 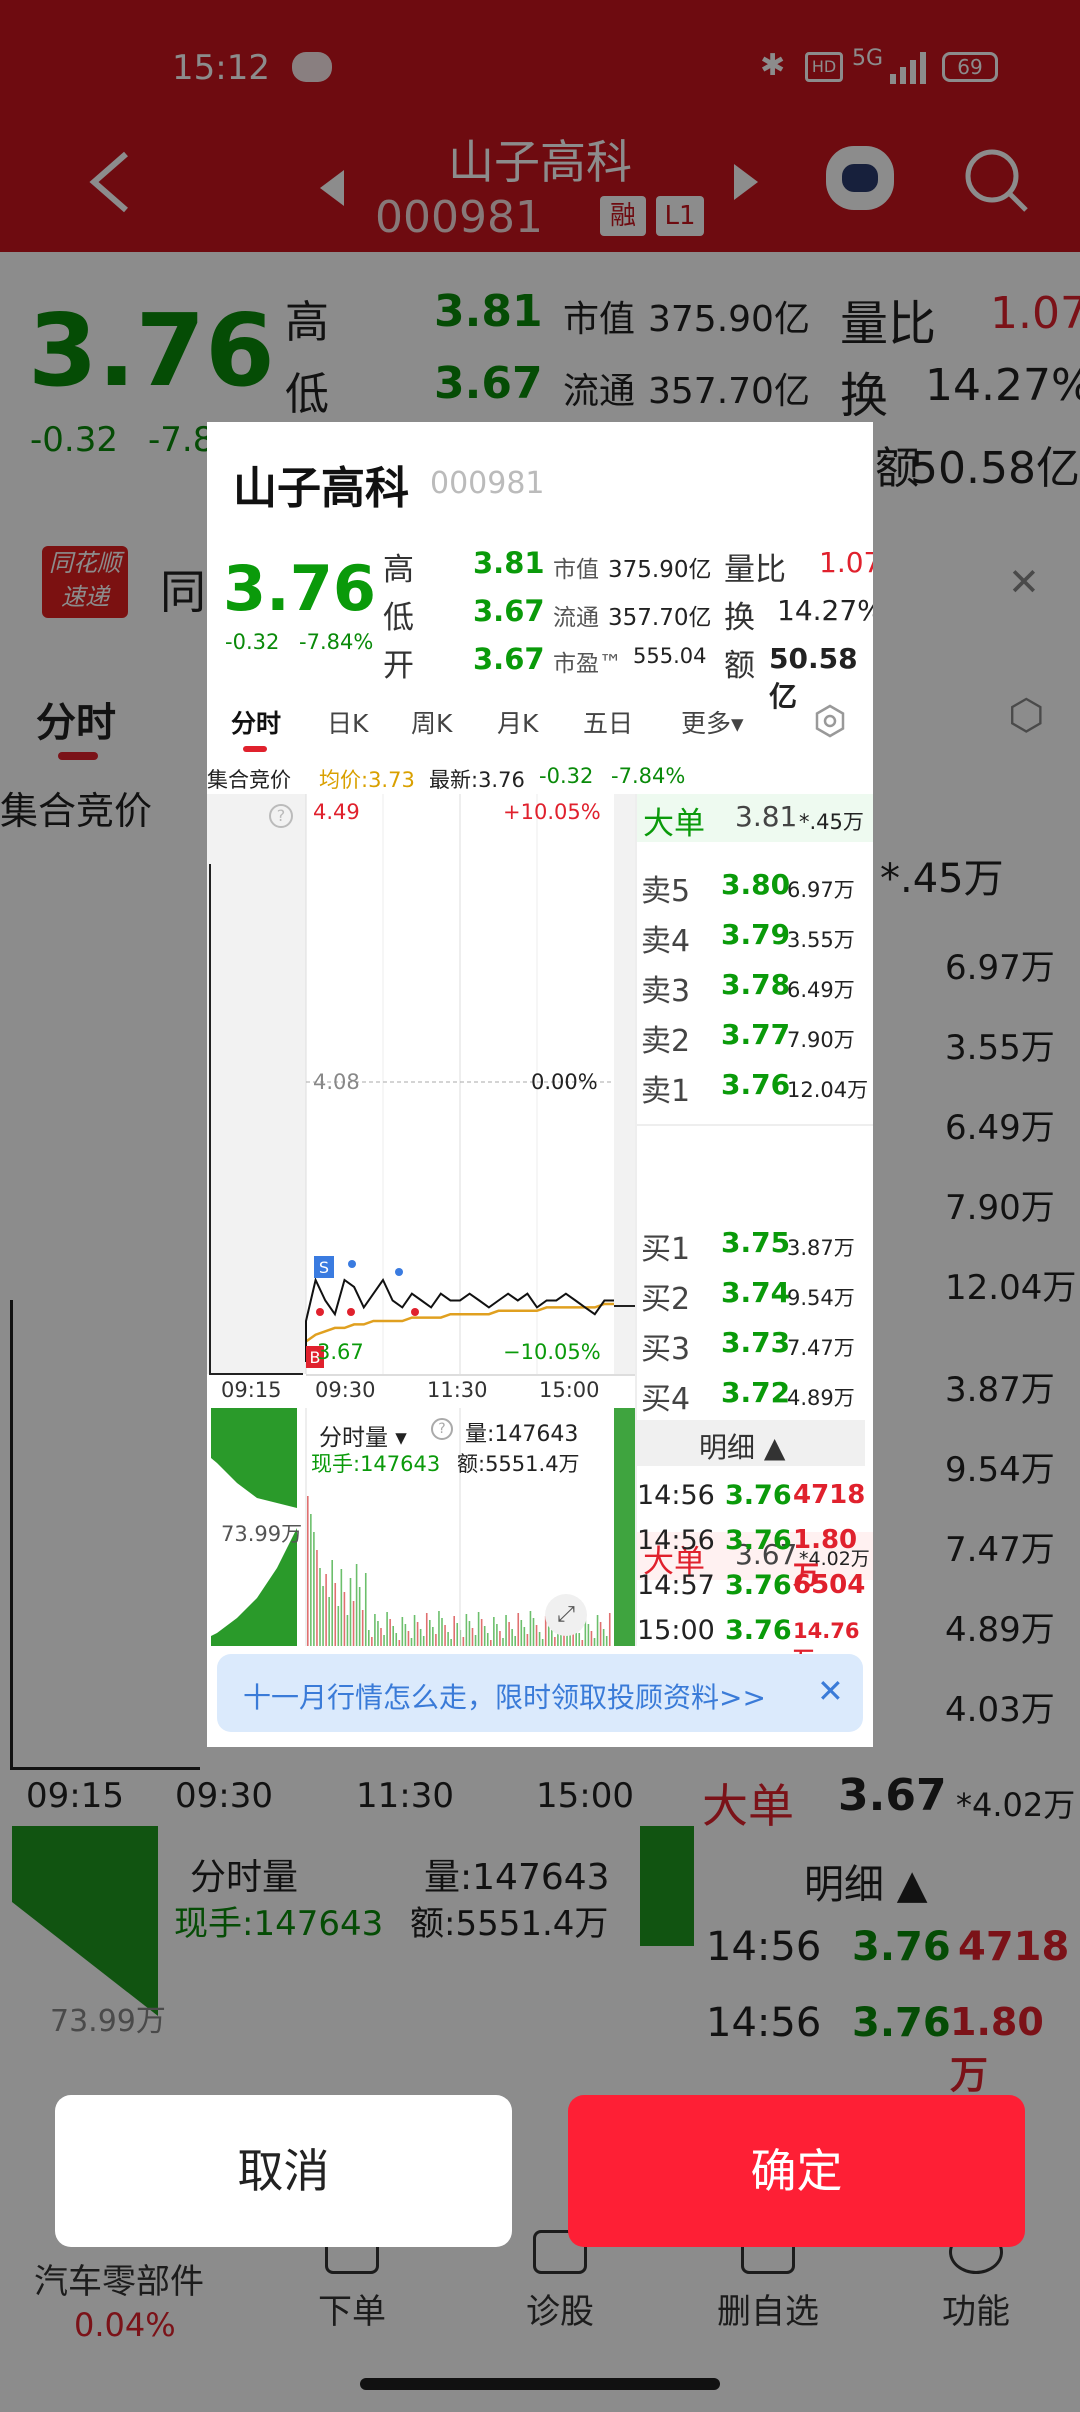 What do you see at coordinates (477, 780) in the screenshot?
I see `auction-latest: 最新:3.76` at bounding box center [477, 780].